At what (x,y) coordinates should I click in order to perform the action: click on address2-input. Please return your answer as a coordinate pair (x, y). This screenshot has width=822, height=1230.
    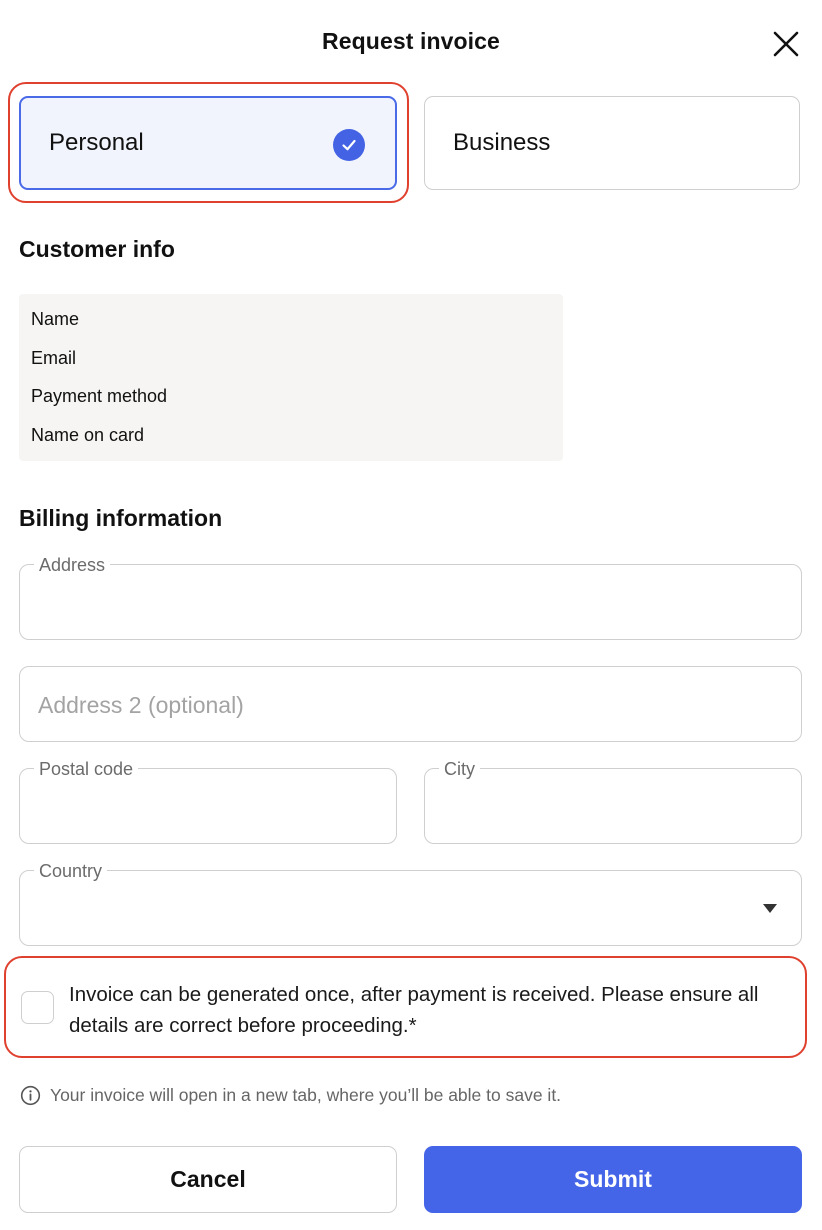
    Looking at the image, I should click on (410, 705).